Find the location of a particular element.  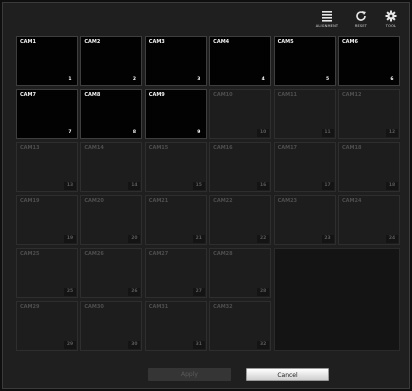

reset-icon is located at coordinates (361, 16).